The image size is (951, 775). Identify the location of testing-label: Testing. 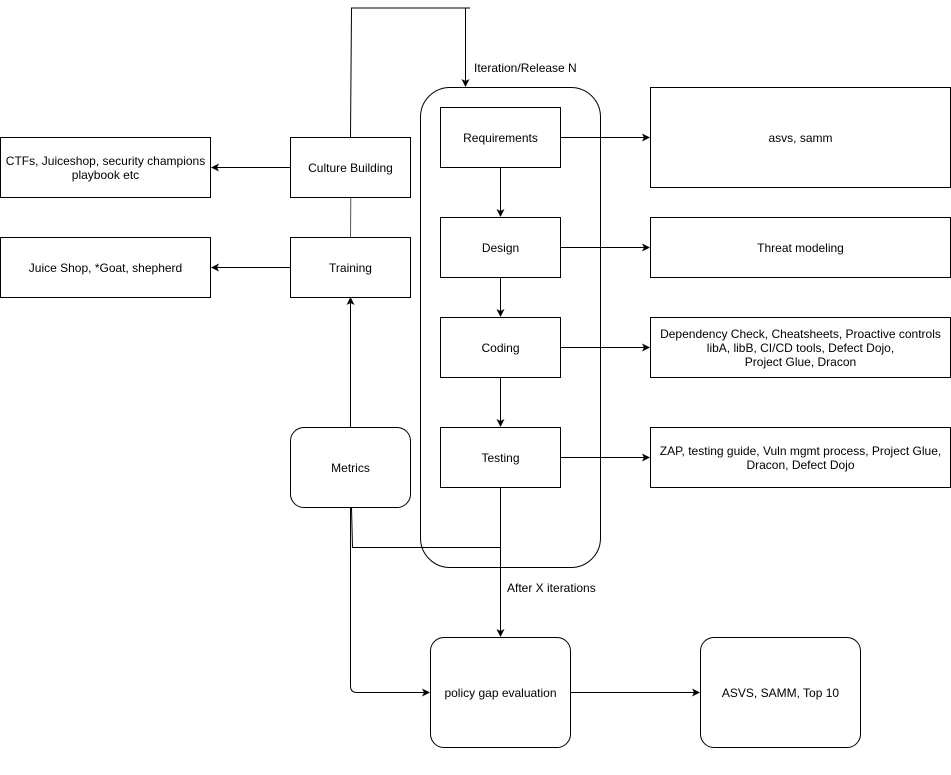
(500, 457).